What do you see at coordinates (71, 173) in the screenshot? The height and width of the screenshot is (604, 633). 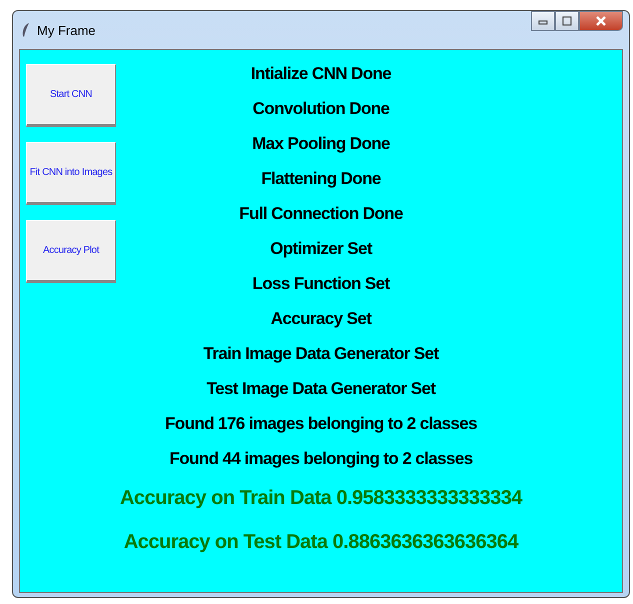 I see `action-button: Fit CNN into Images` at bounding box center [71, 173].